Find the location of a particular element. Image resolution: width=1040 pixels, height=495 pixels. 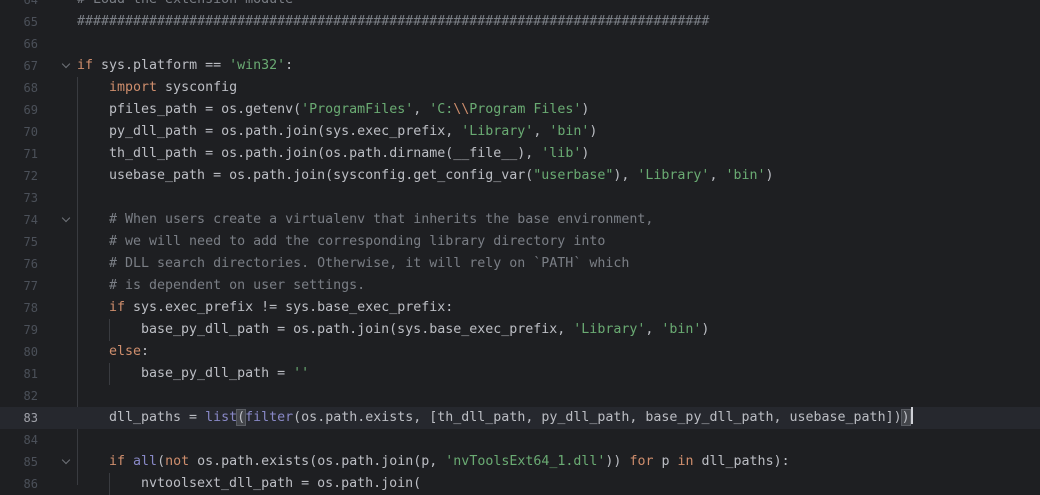

line-number: 69 is located at coordinates (30, 110).